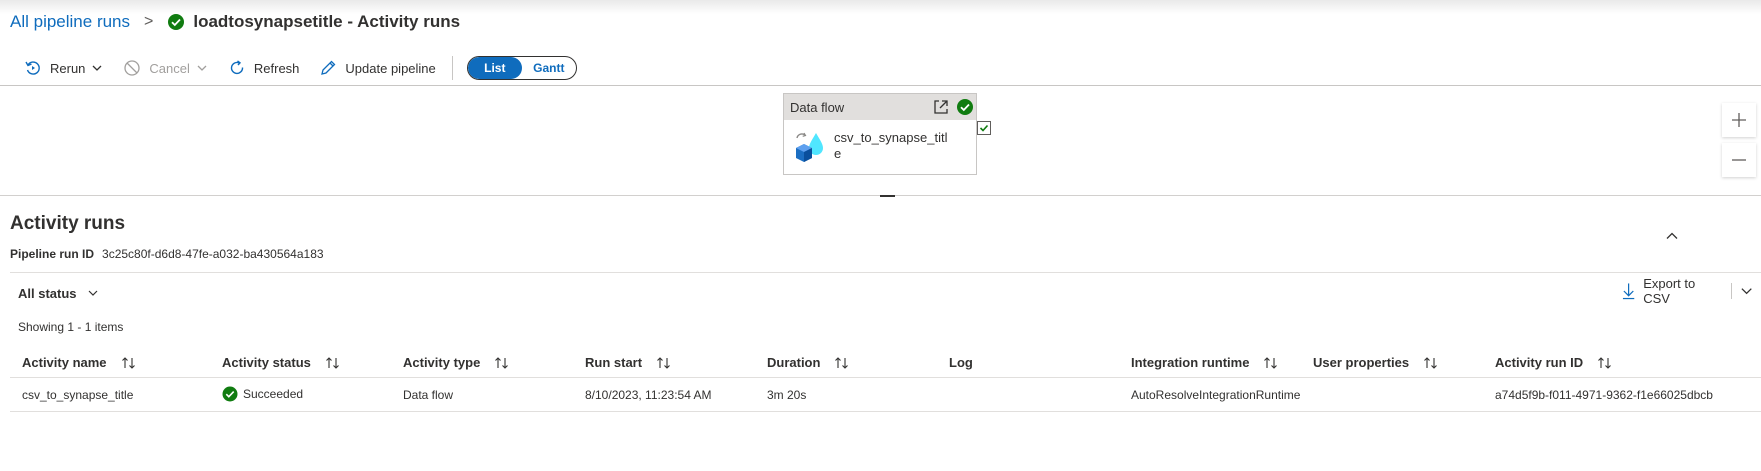 The height and width of the screenshot is (471, 1761). Describe the element at coordinates (47, 293) in the screenshot. I see `status-filter-label: All status` at that location.